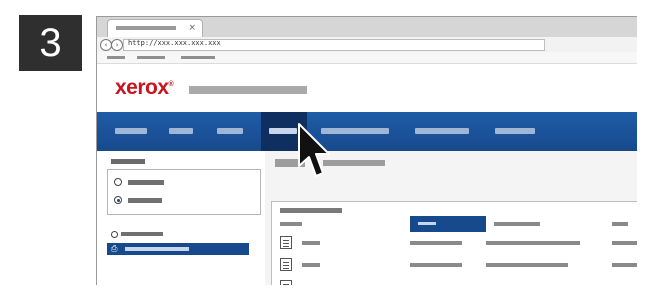 This screenshot has height=293, width=646. I want to click on column-header-active, so click(448, 224).